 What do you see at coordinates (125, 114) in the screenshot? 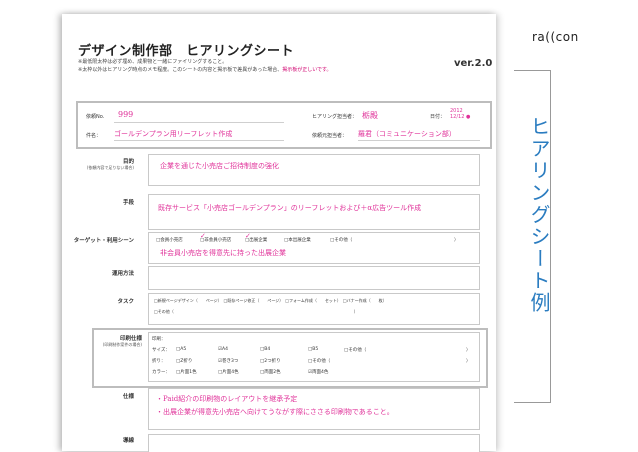
I see `request-no-value: 999` at bounding box center [125, 114].